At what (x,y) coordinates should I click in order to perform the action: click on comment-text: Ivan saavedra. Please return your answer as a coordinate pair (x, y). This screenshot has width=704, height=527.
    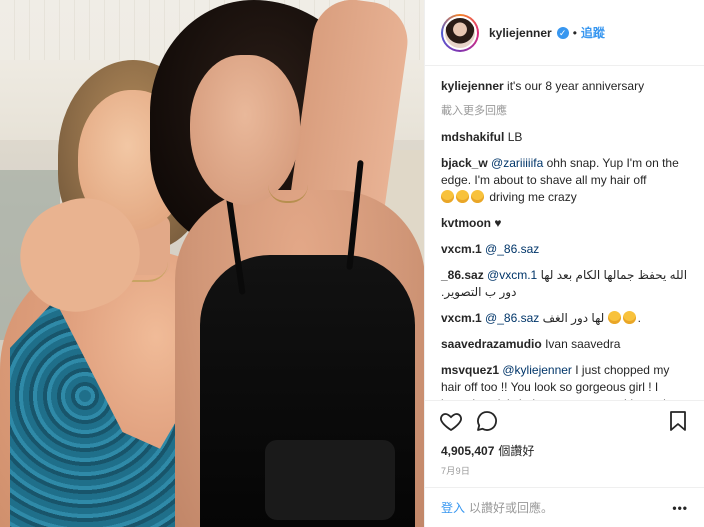
    Looking at the image, I should click on (583, 344).